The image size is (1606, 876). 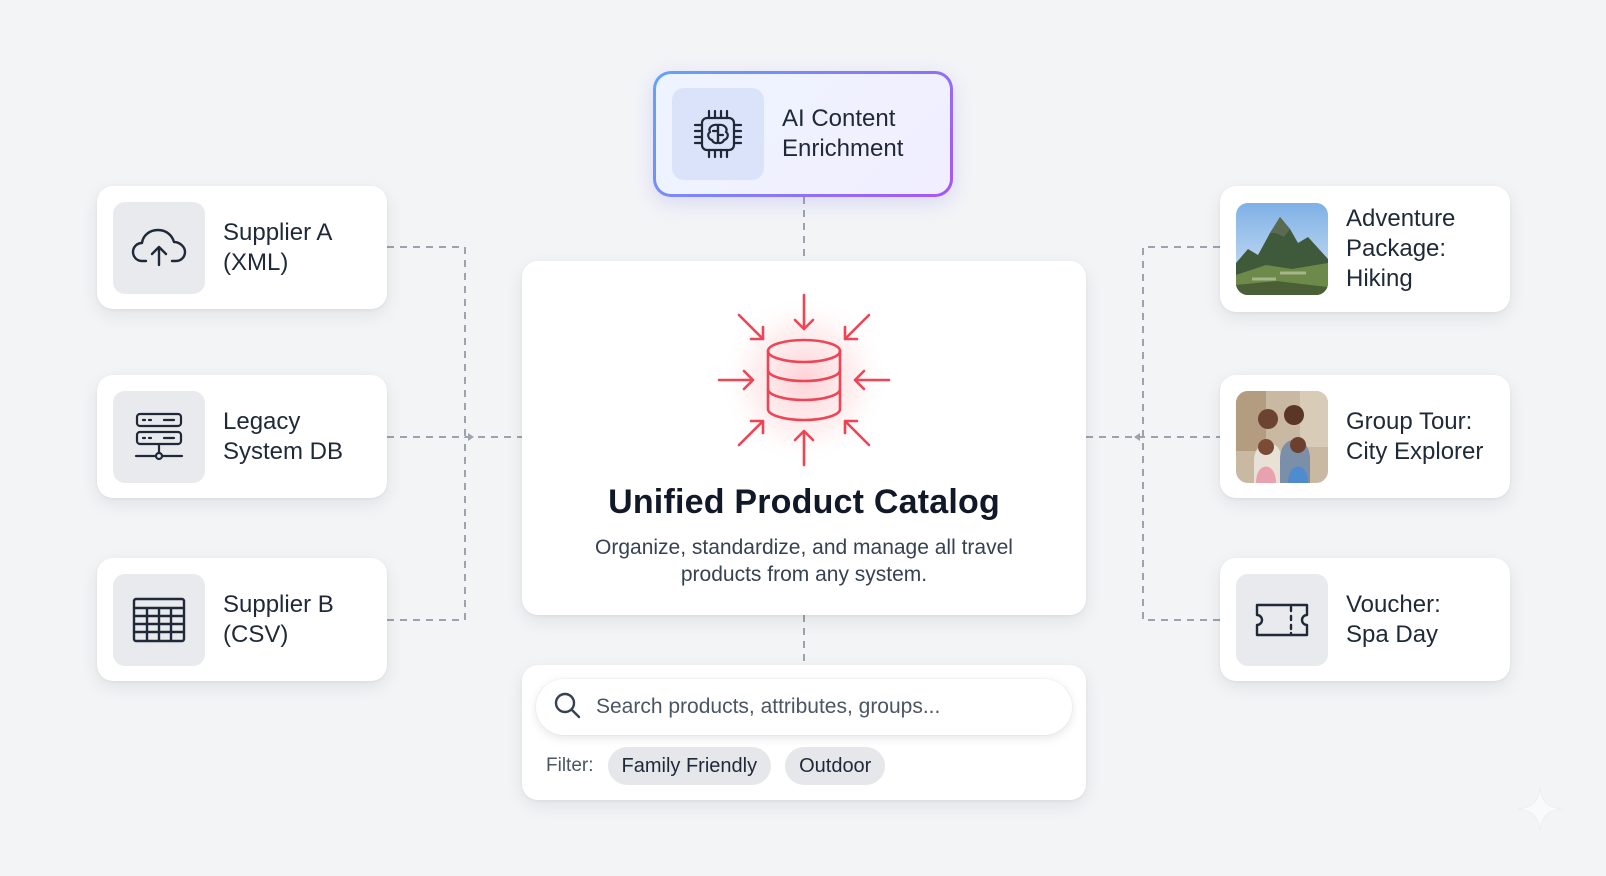 I want to click on product-node-voucher: Voucher: Spa Day, so click(x=1365, y=619).